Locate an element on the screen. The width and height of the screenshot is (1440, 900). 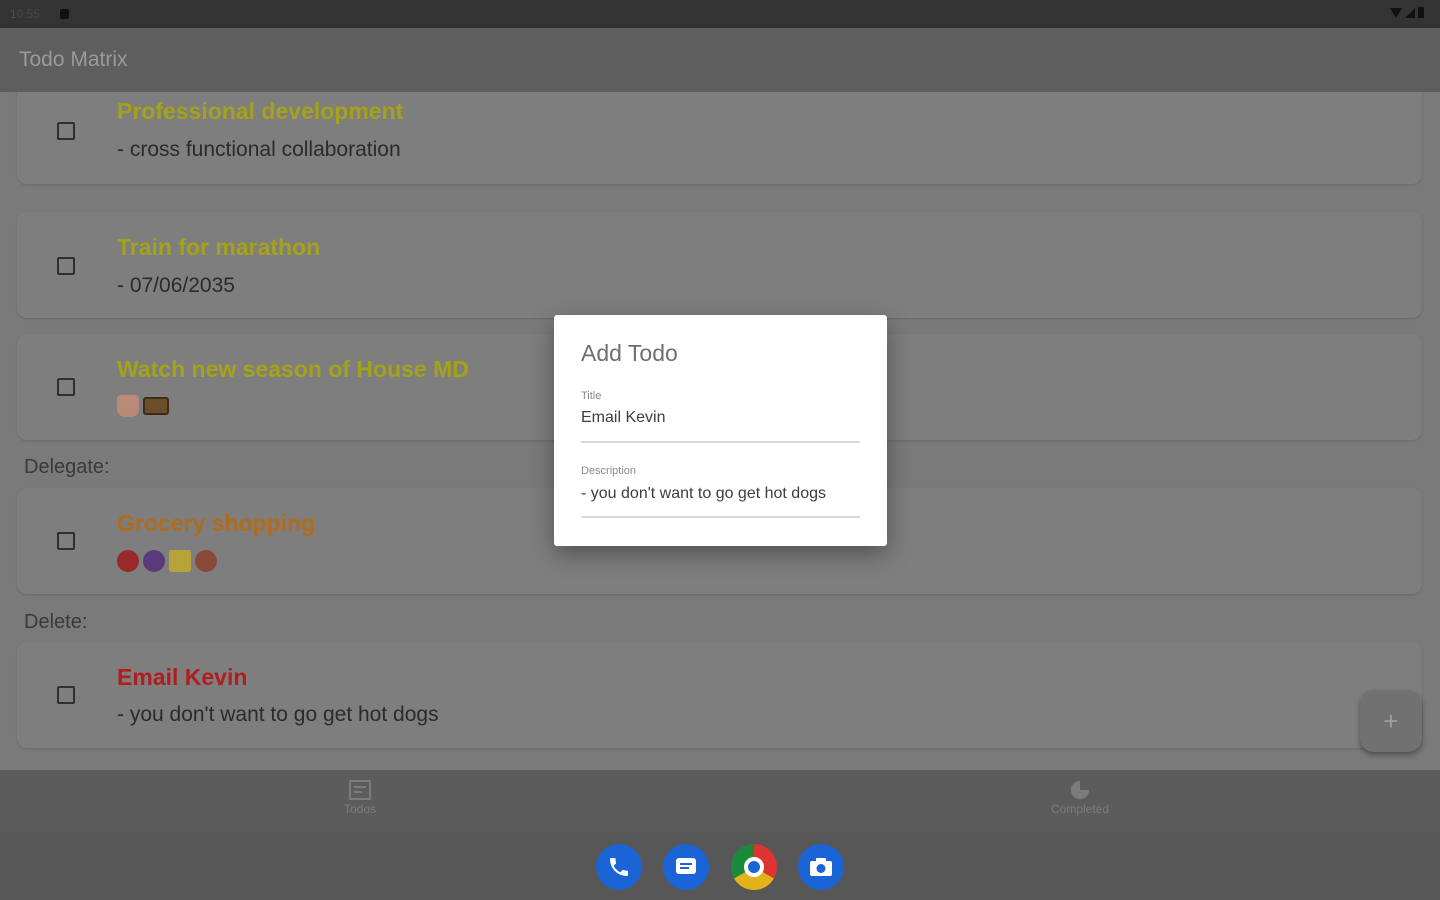
section-label-delegate: Delegate: is located at coordinates (67, 467).